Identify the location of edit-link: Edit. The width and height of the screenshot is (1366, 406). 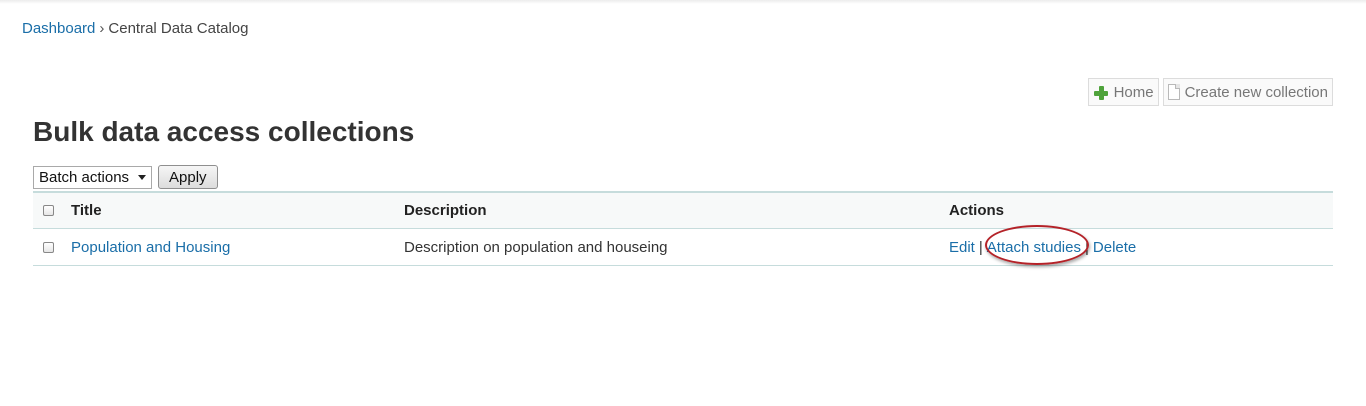
(962, 247).